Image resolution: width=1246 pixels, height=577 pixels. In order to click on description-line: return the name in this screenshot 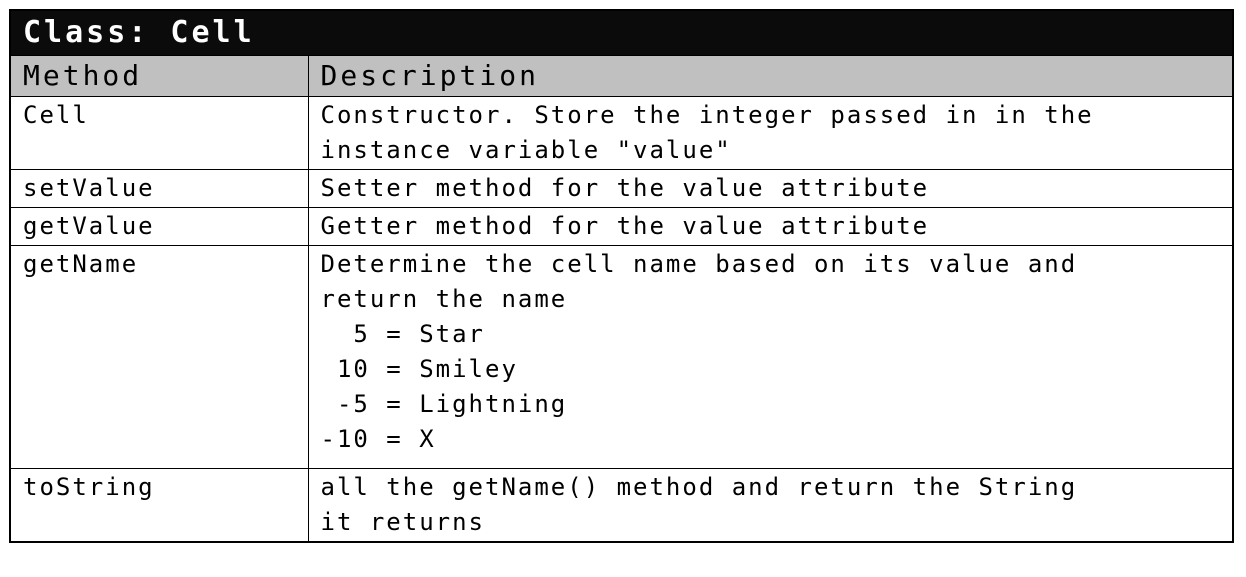, I will do `click(444, 299)`.